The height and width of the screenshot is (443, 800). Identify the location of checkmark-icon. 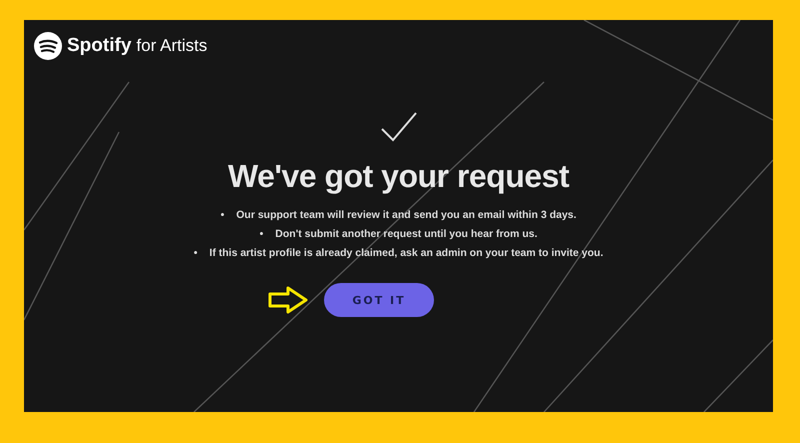
(398, 127).